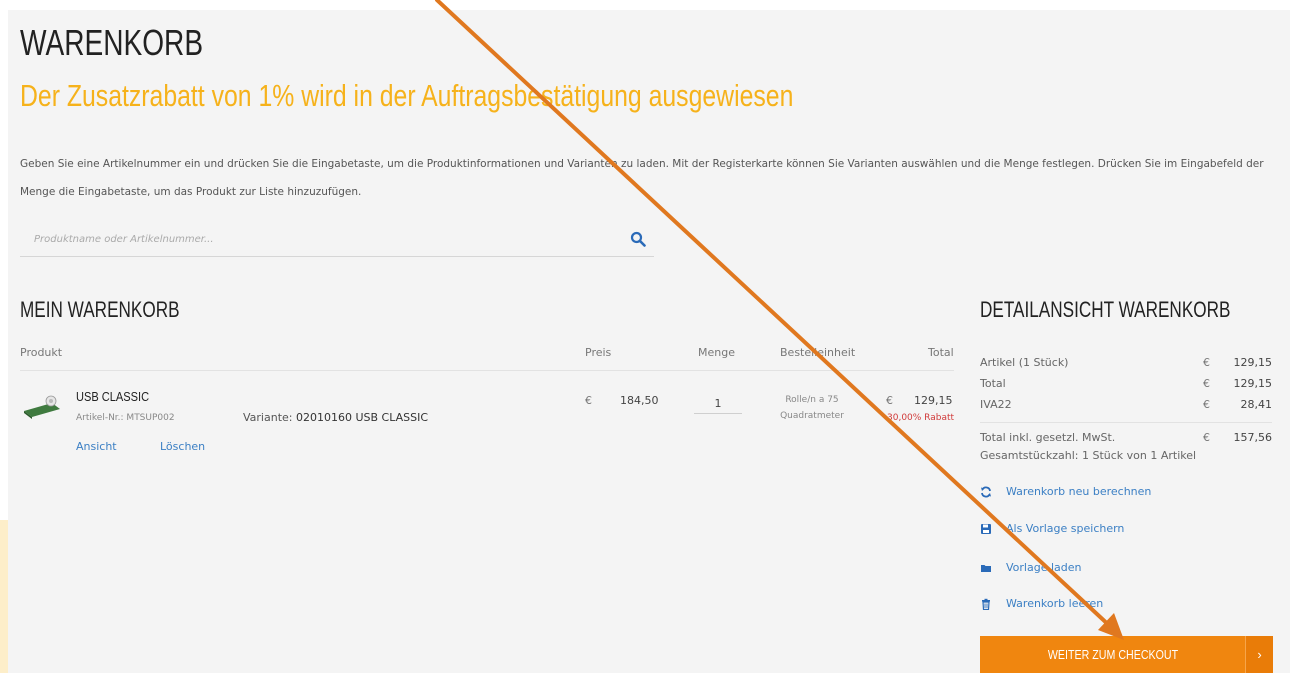 This screenshot has height=673, width=1290. I want to click on summary-label: Artikel (1 Stück), so click(1024, 362).